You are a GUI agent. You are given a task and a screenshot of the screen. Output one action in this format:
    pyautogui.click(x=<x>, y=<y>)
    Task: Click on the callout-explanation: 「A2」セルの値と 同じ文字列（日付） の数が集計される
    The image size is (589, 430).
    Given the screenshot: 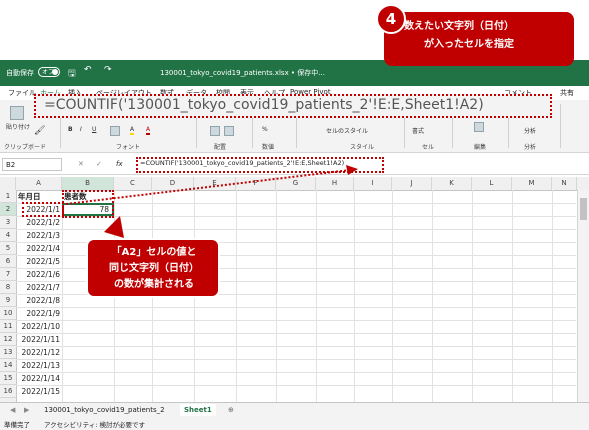 What is the action you would take?
    pyautogui.click(x=153, y=268)
    